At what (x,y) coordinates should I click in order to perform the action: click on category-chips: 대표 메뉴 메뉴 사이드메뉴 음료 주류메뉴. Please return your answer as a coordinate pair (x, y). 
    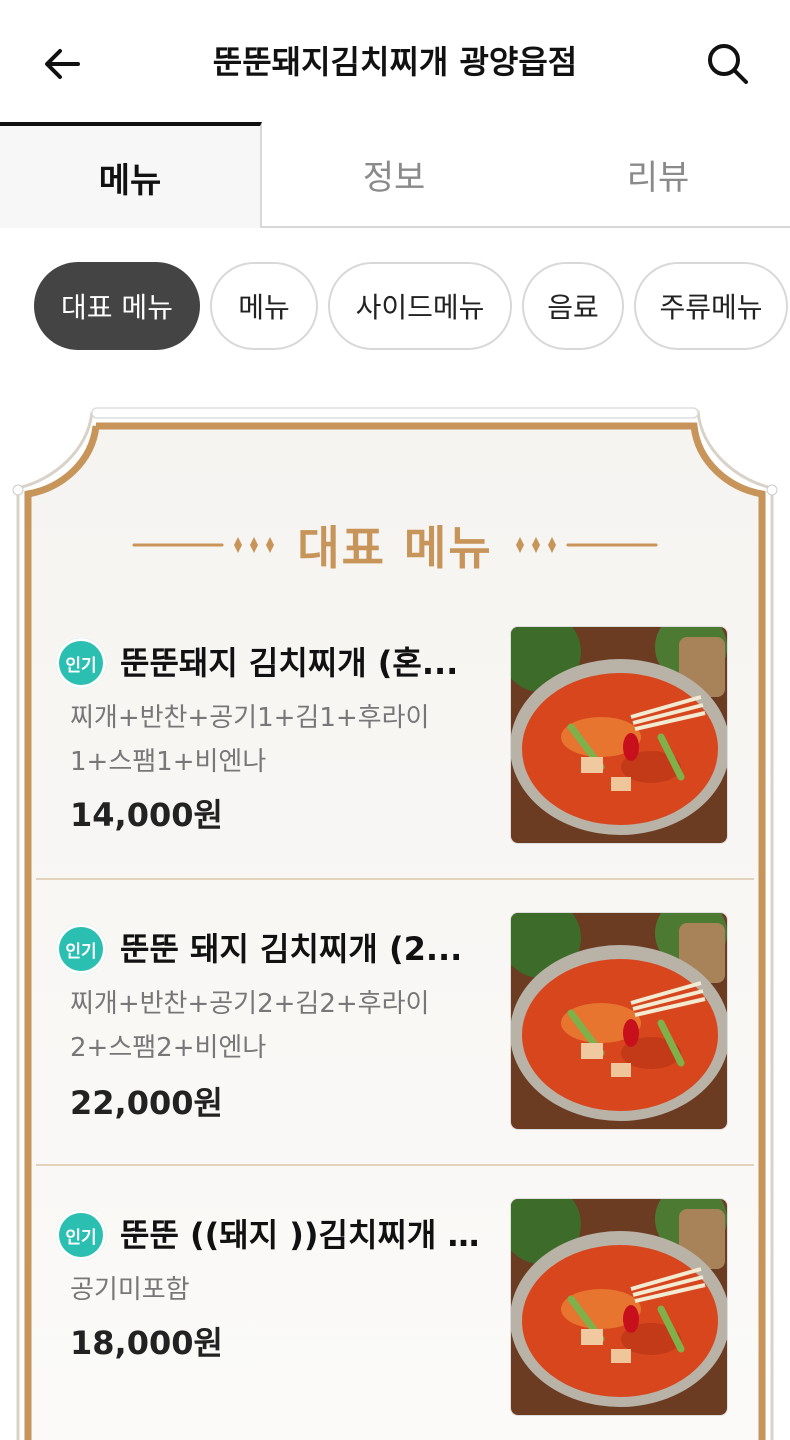
    Looking at the image, I should click on (395, 306).